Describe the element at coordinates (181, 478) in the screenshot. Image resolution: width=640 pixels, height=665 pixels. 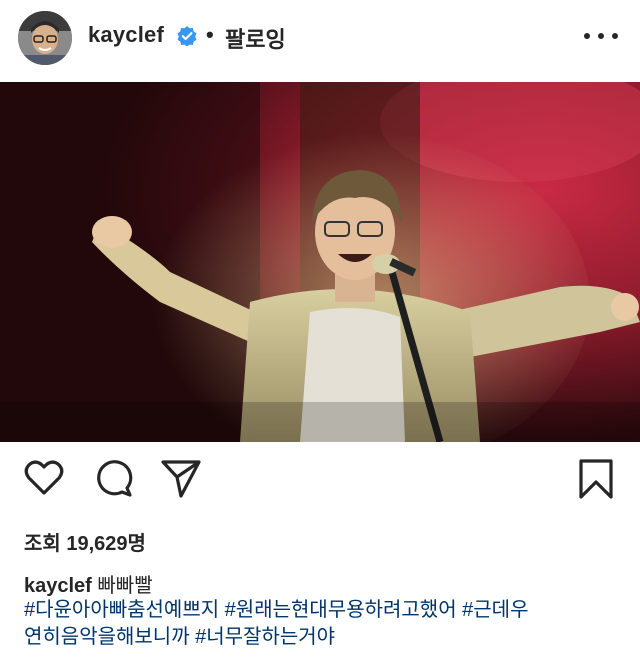
I see `send-icon` at that location.